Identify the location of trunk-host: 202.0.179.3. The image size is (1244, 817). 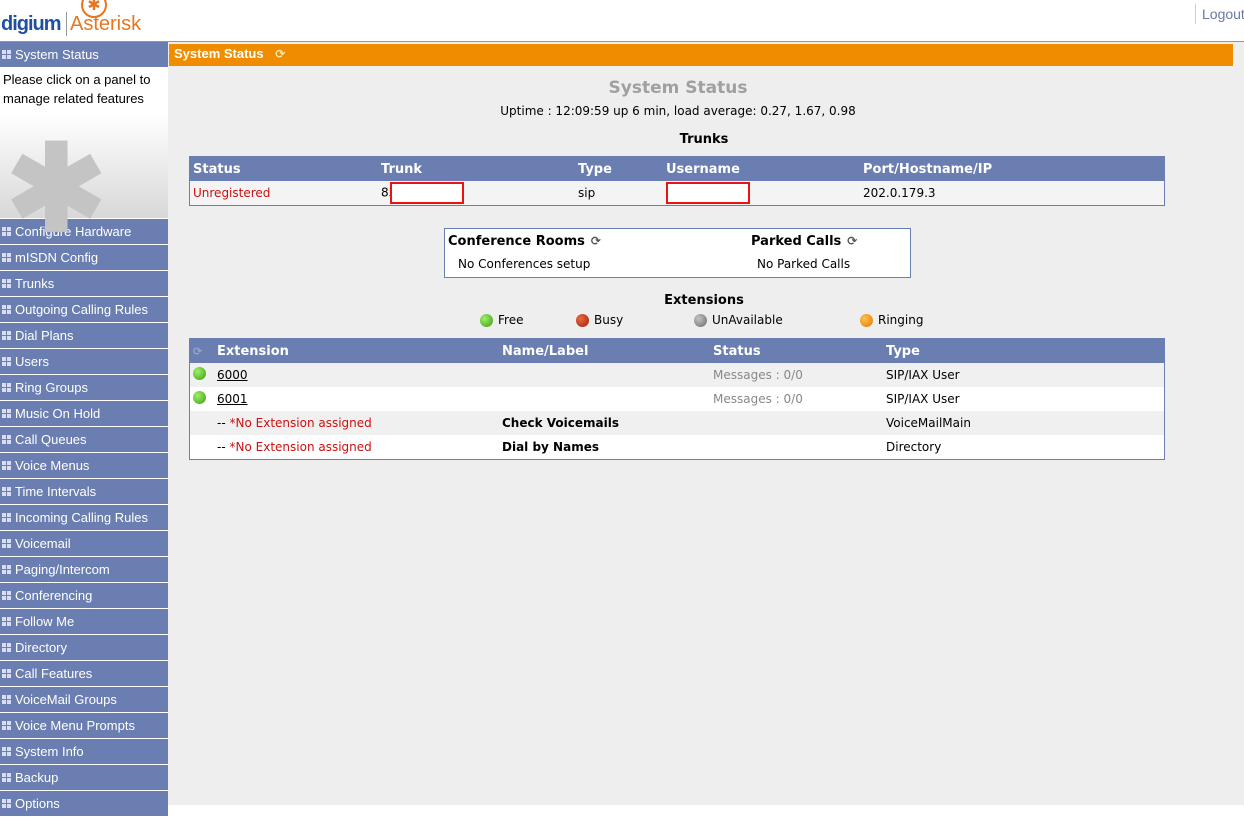
(1012, 193).